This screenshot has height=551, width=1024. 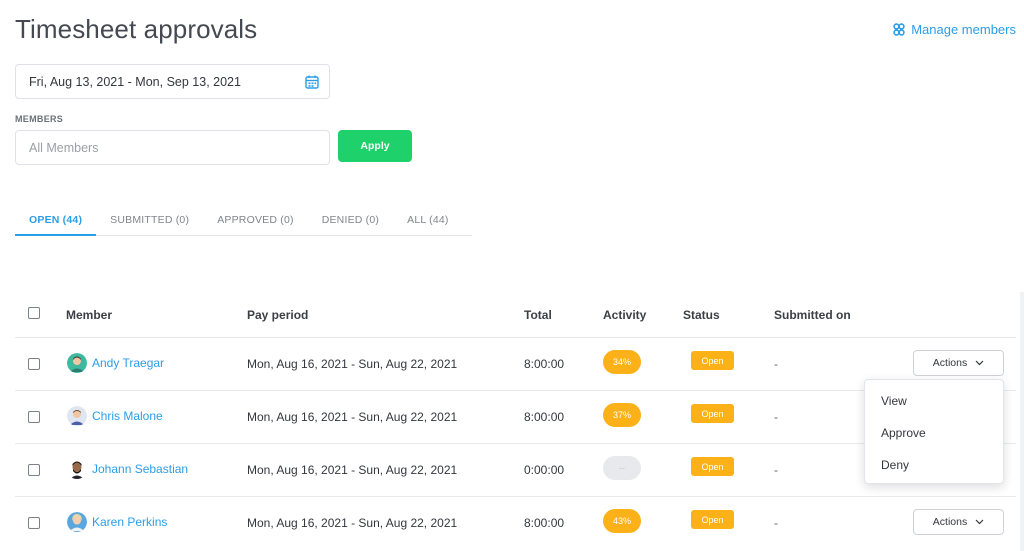 I want to click on column-submitted-on: Submitted on, so click(x=812, y=315).